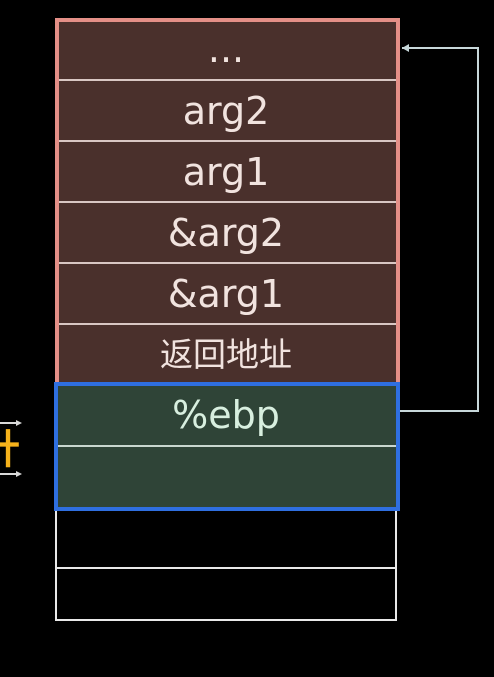  Describe the element at coordinates (19, 423) in the screenshot. I see `left-pointer-top-arrowhead` at that location.